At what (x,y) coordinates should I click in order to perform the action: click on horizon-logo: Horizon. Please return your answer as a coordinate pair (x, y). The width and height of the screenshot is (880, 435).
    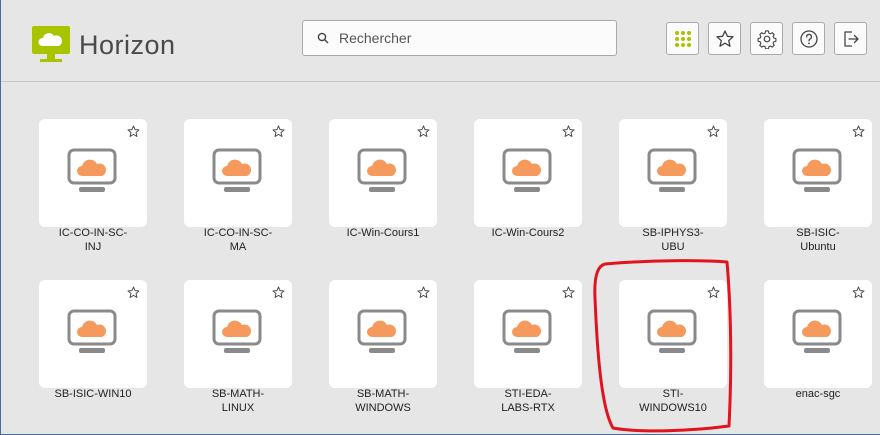
    Looking at the image, I should click on (103, 44).